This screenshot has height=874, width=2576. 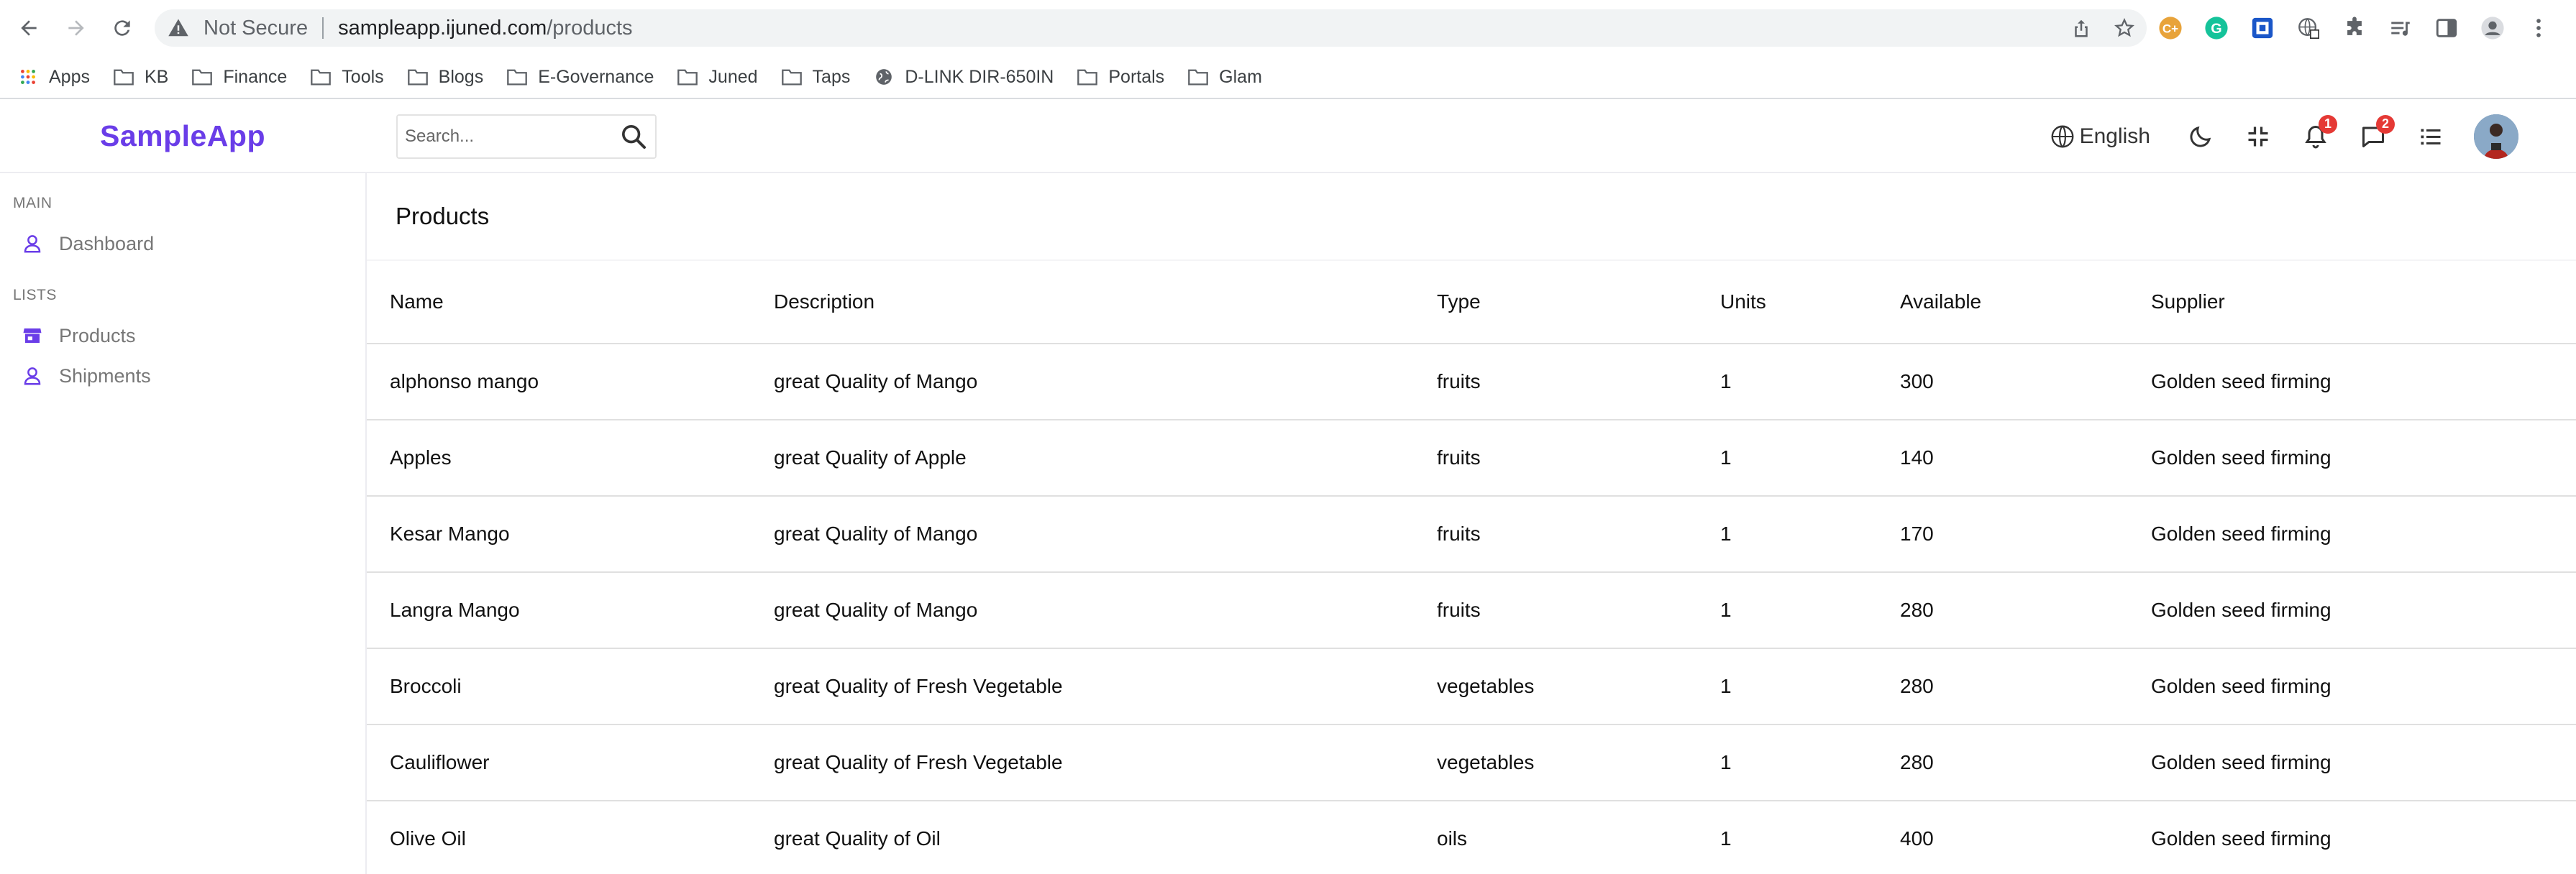 What do you see at coordinates (2446, 28) in the screenshot?
I see `side-panel-icon` at bounding box center [2446, 28].